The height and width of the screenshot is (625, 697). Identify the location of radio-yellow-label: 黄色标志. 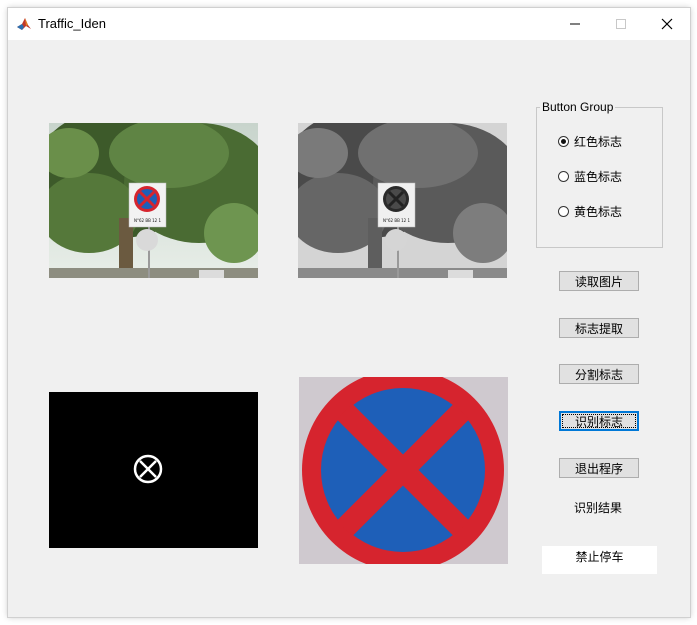
(598, 211).